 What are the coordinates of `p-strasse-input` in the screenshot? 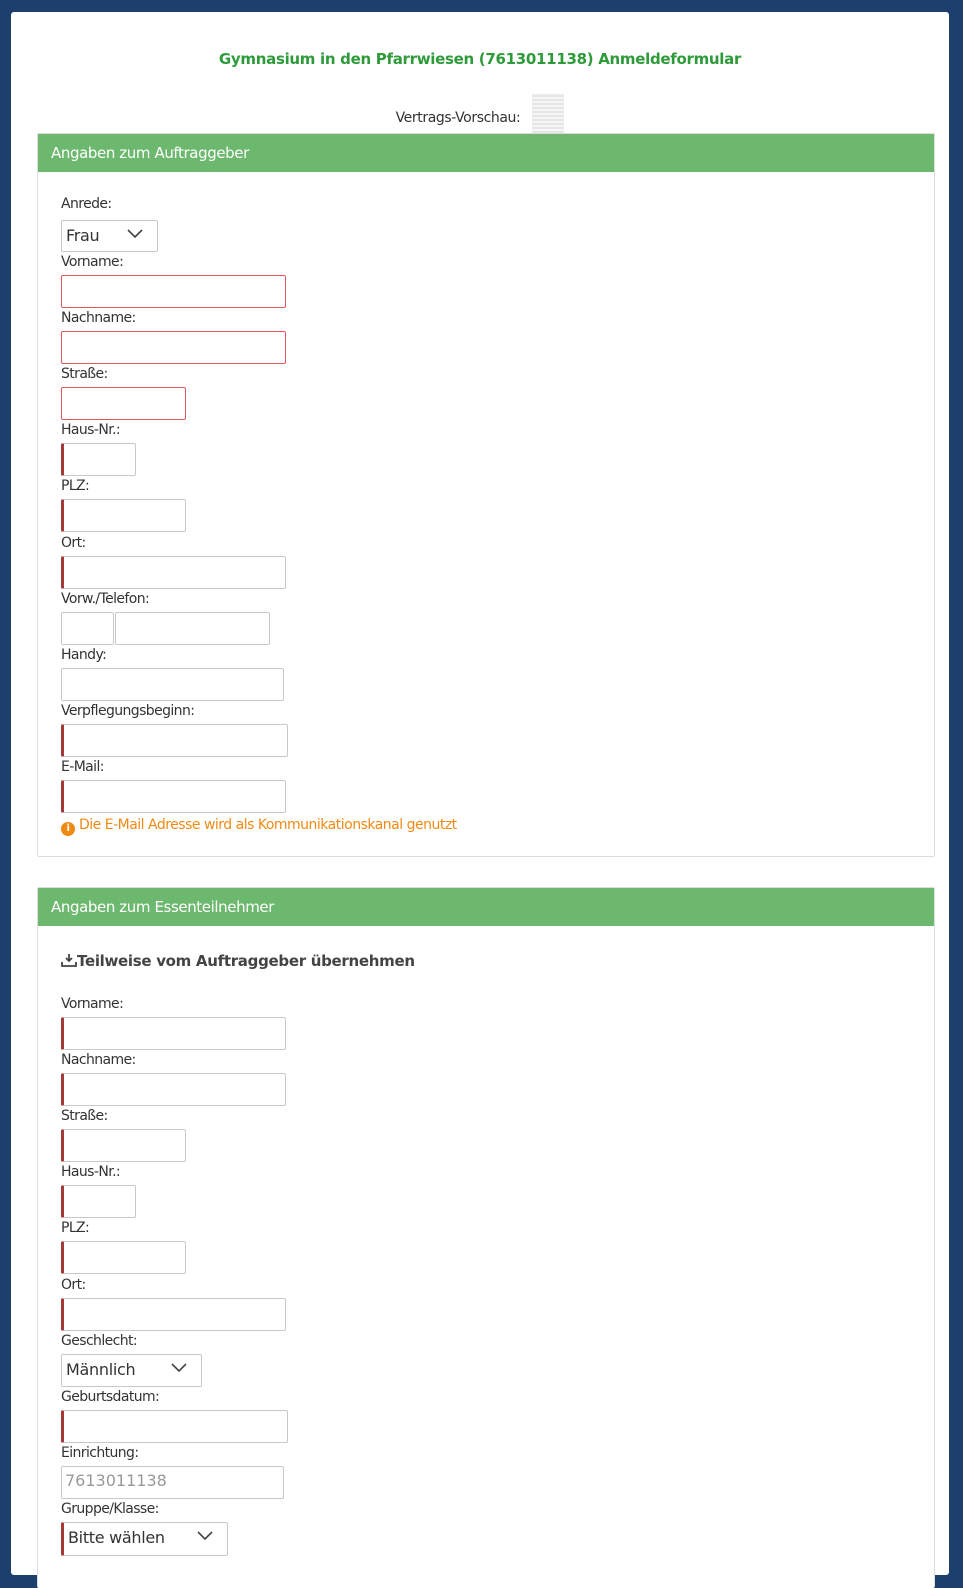 It's located at (123, 1145).